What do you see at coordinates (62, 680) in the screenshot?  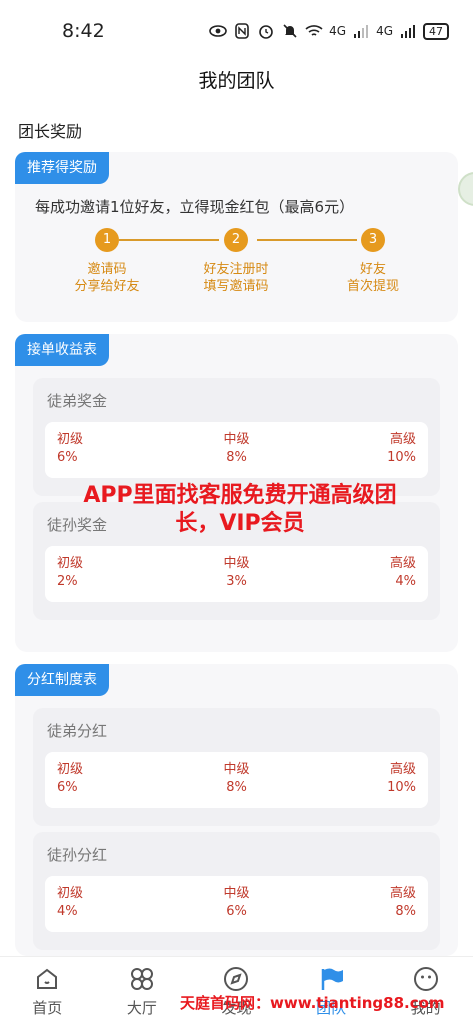 I see `dividend-tag: 分红制度表` at bounding box center [62, 680].